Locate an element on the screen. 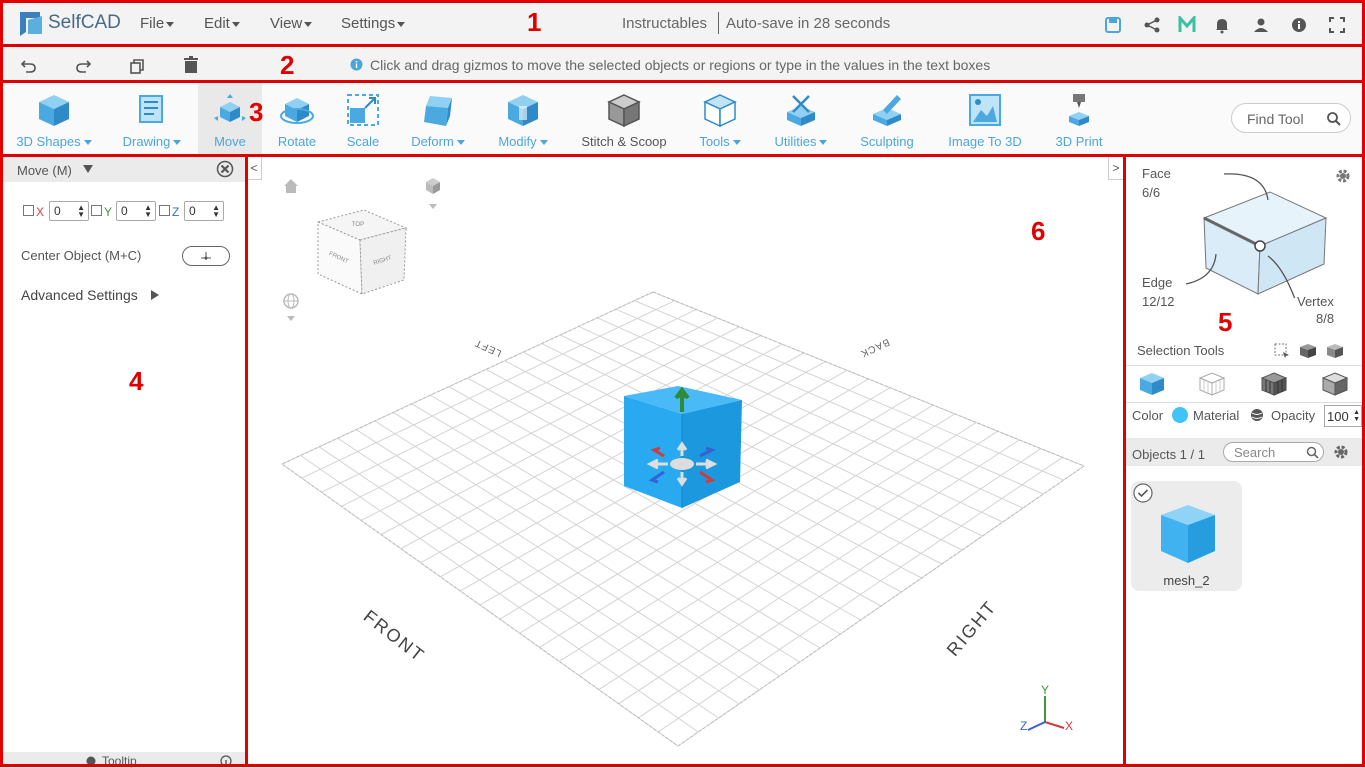 Image resolution: width=1365 pixels, height=768 pixels. center-object-button is located at coordinates (206, 256).